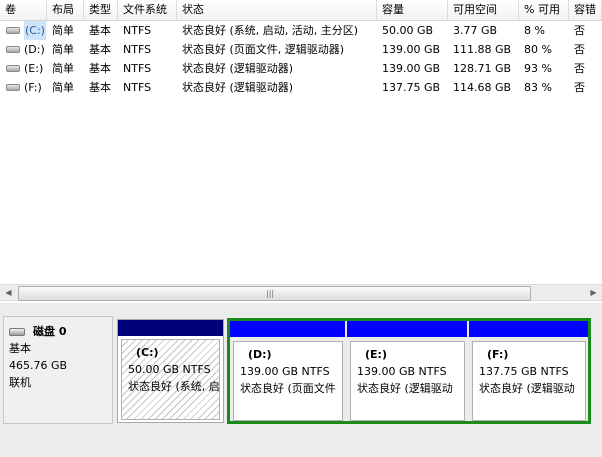 This screenshot has width=602, height=457. I want to click on partition-f: (F:) 137.75 GB NTFS 状态良好 (逻辑驱动, so click(528, 371).